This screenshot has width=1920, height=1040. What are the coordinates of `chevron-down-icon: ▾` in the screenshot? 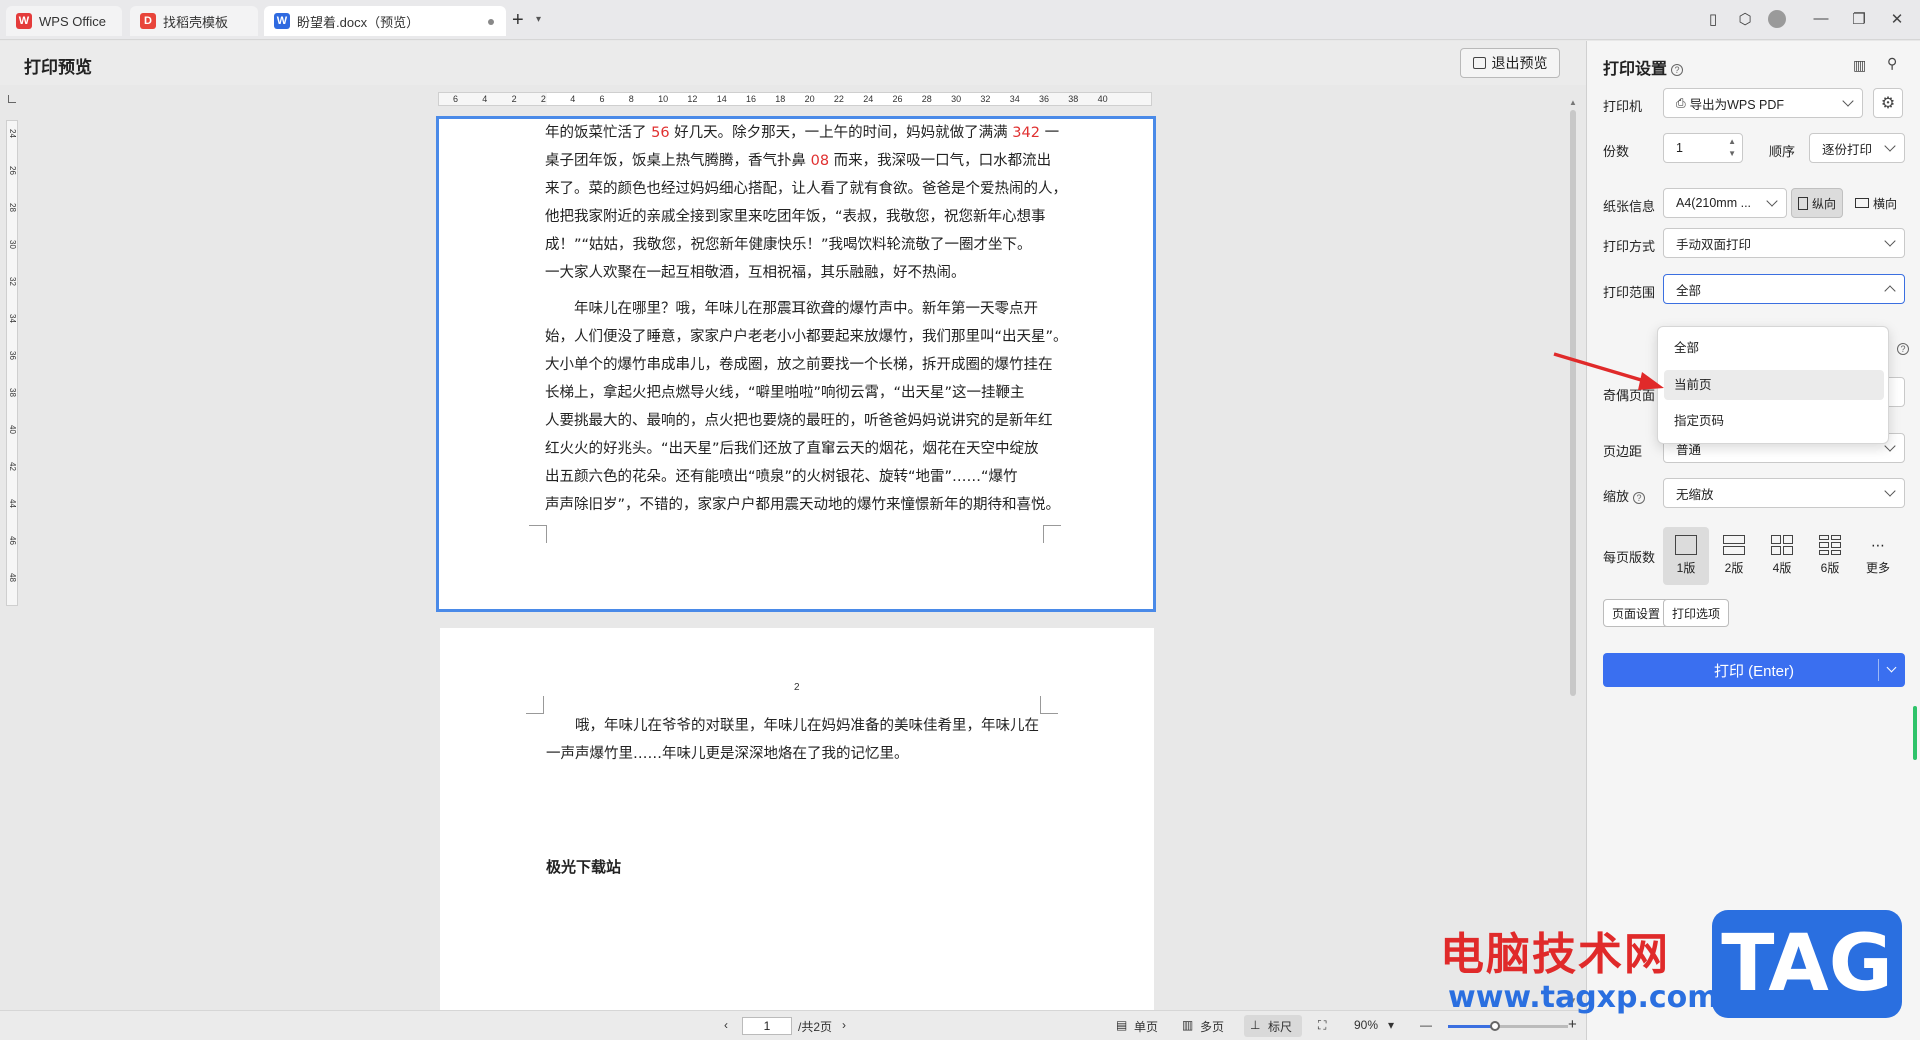 It's located at (538, 19).